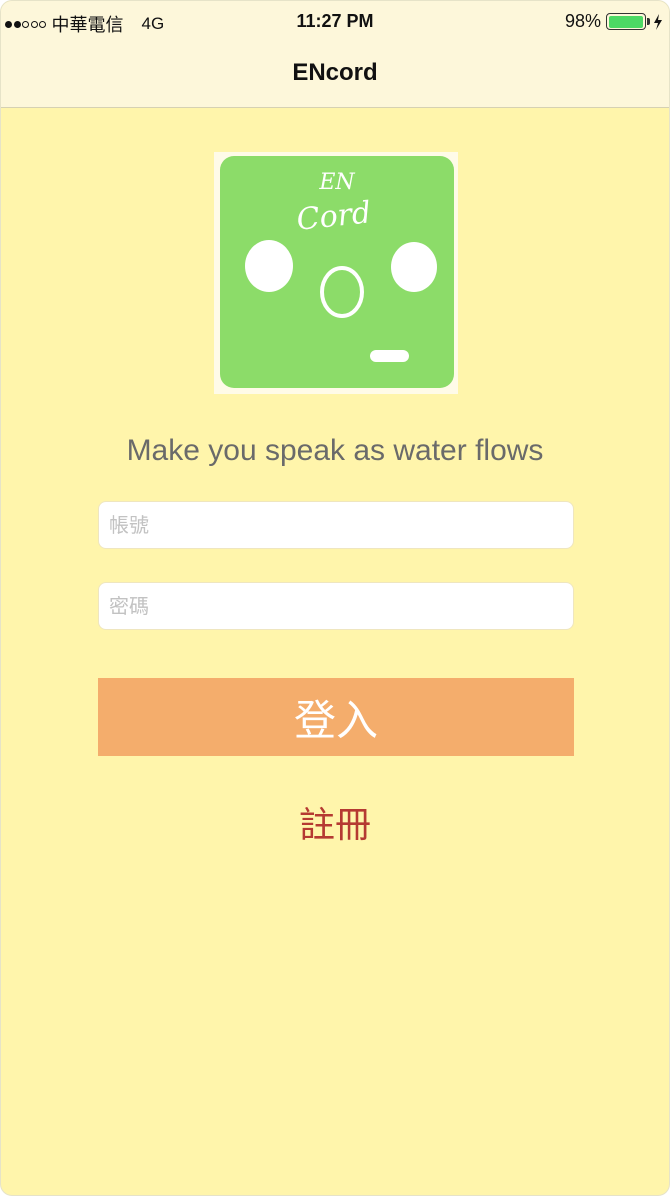  What do you see at coordinates (582, 21) in the screenshot?
I see `battery-percent: 98%` at bounding box center [582, 21].